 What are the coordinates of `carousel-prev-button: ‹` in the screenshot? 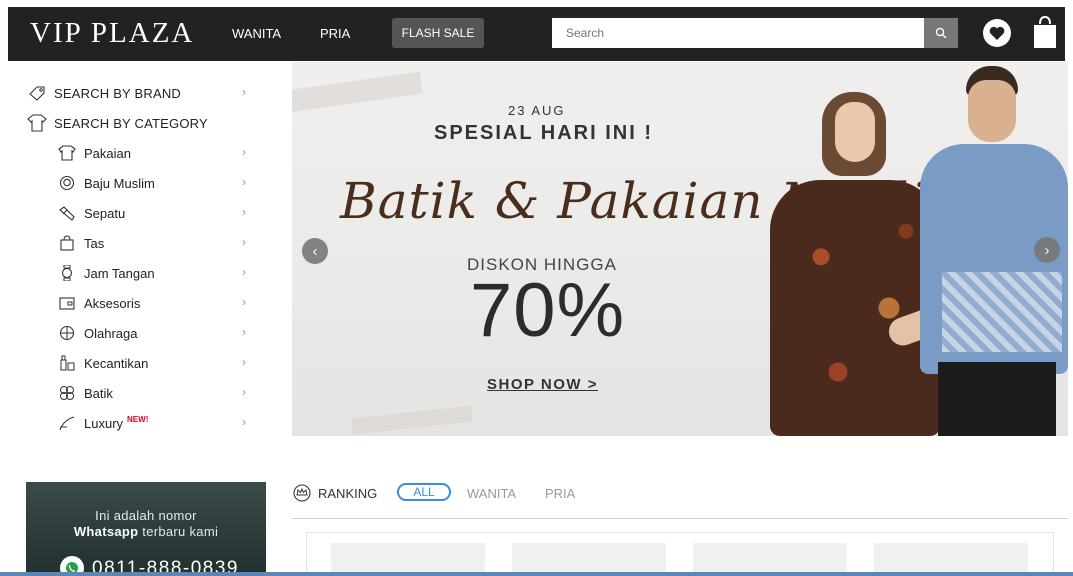 It's located at (315, 251).